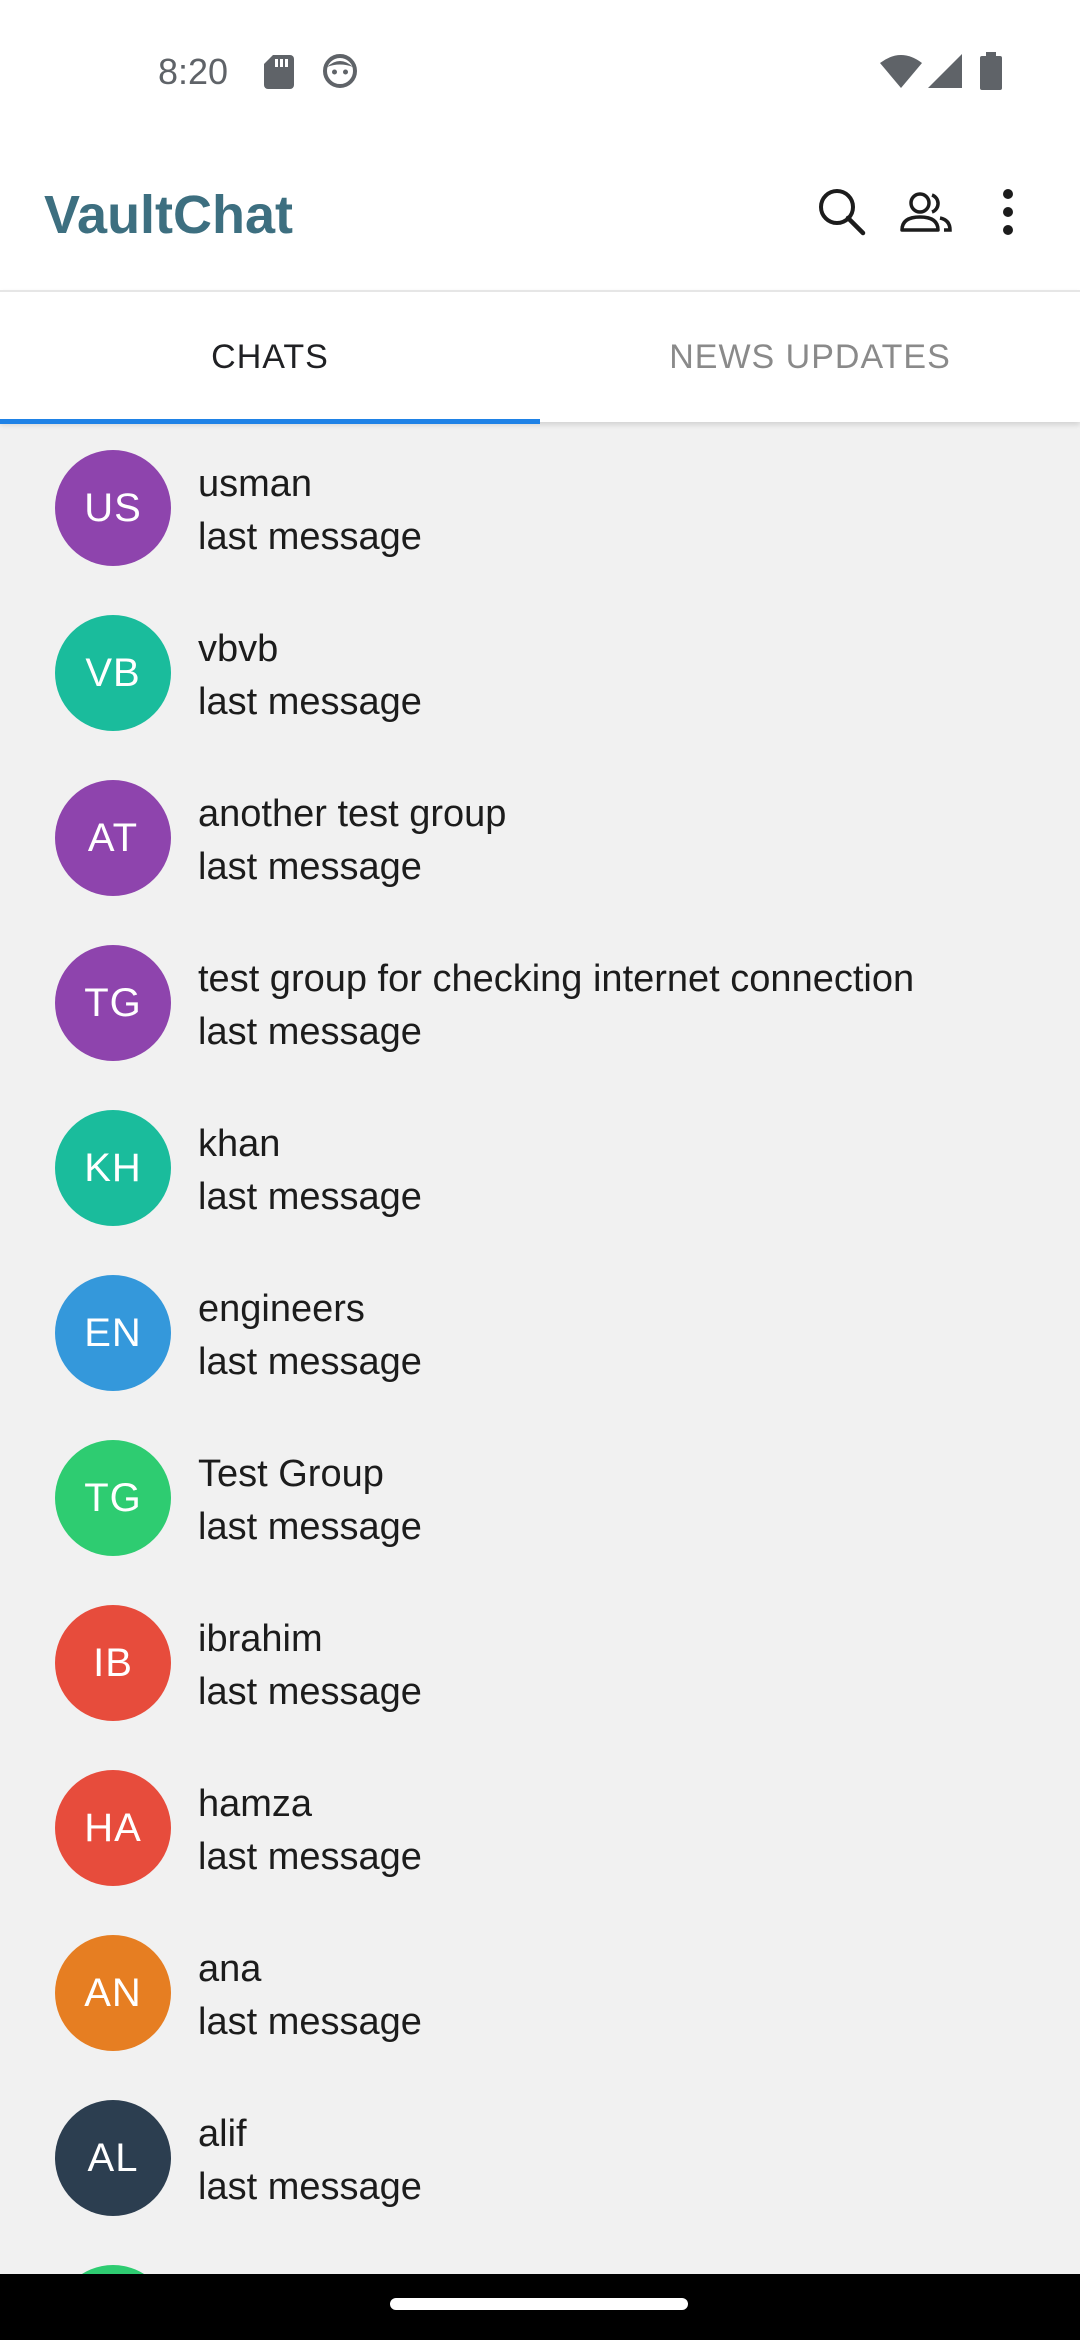  What do you see at coordinates (540, 2156) in the screenshot?
I see `chat-item: AL alif last message` at bounding box center [540, 2156].